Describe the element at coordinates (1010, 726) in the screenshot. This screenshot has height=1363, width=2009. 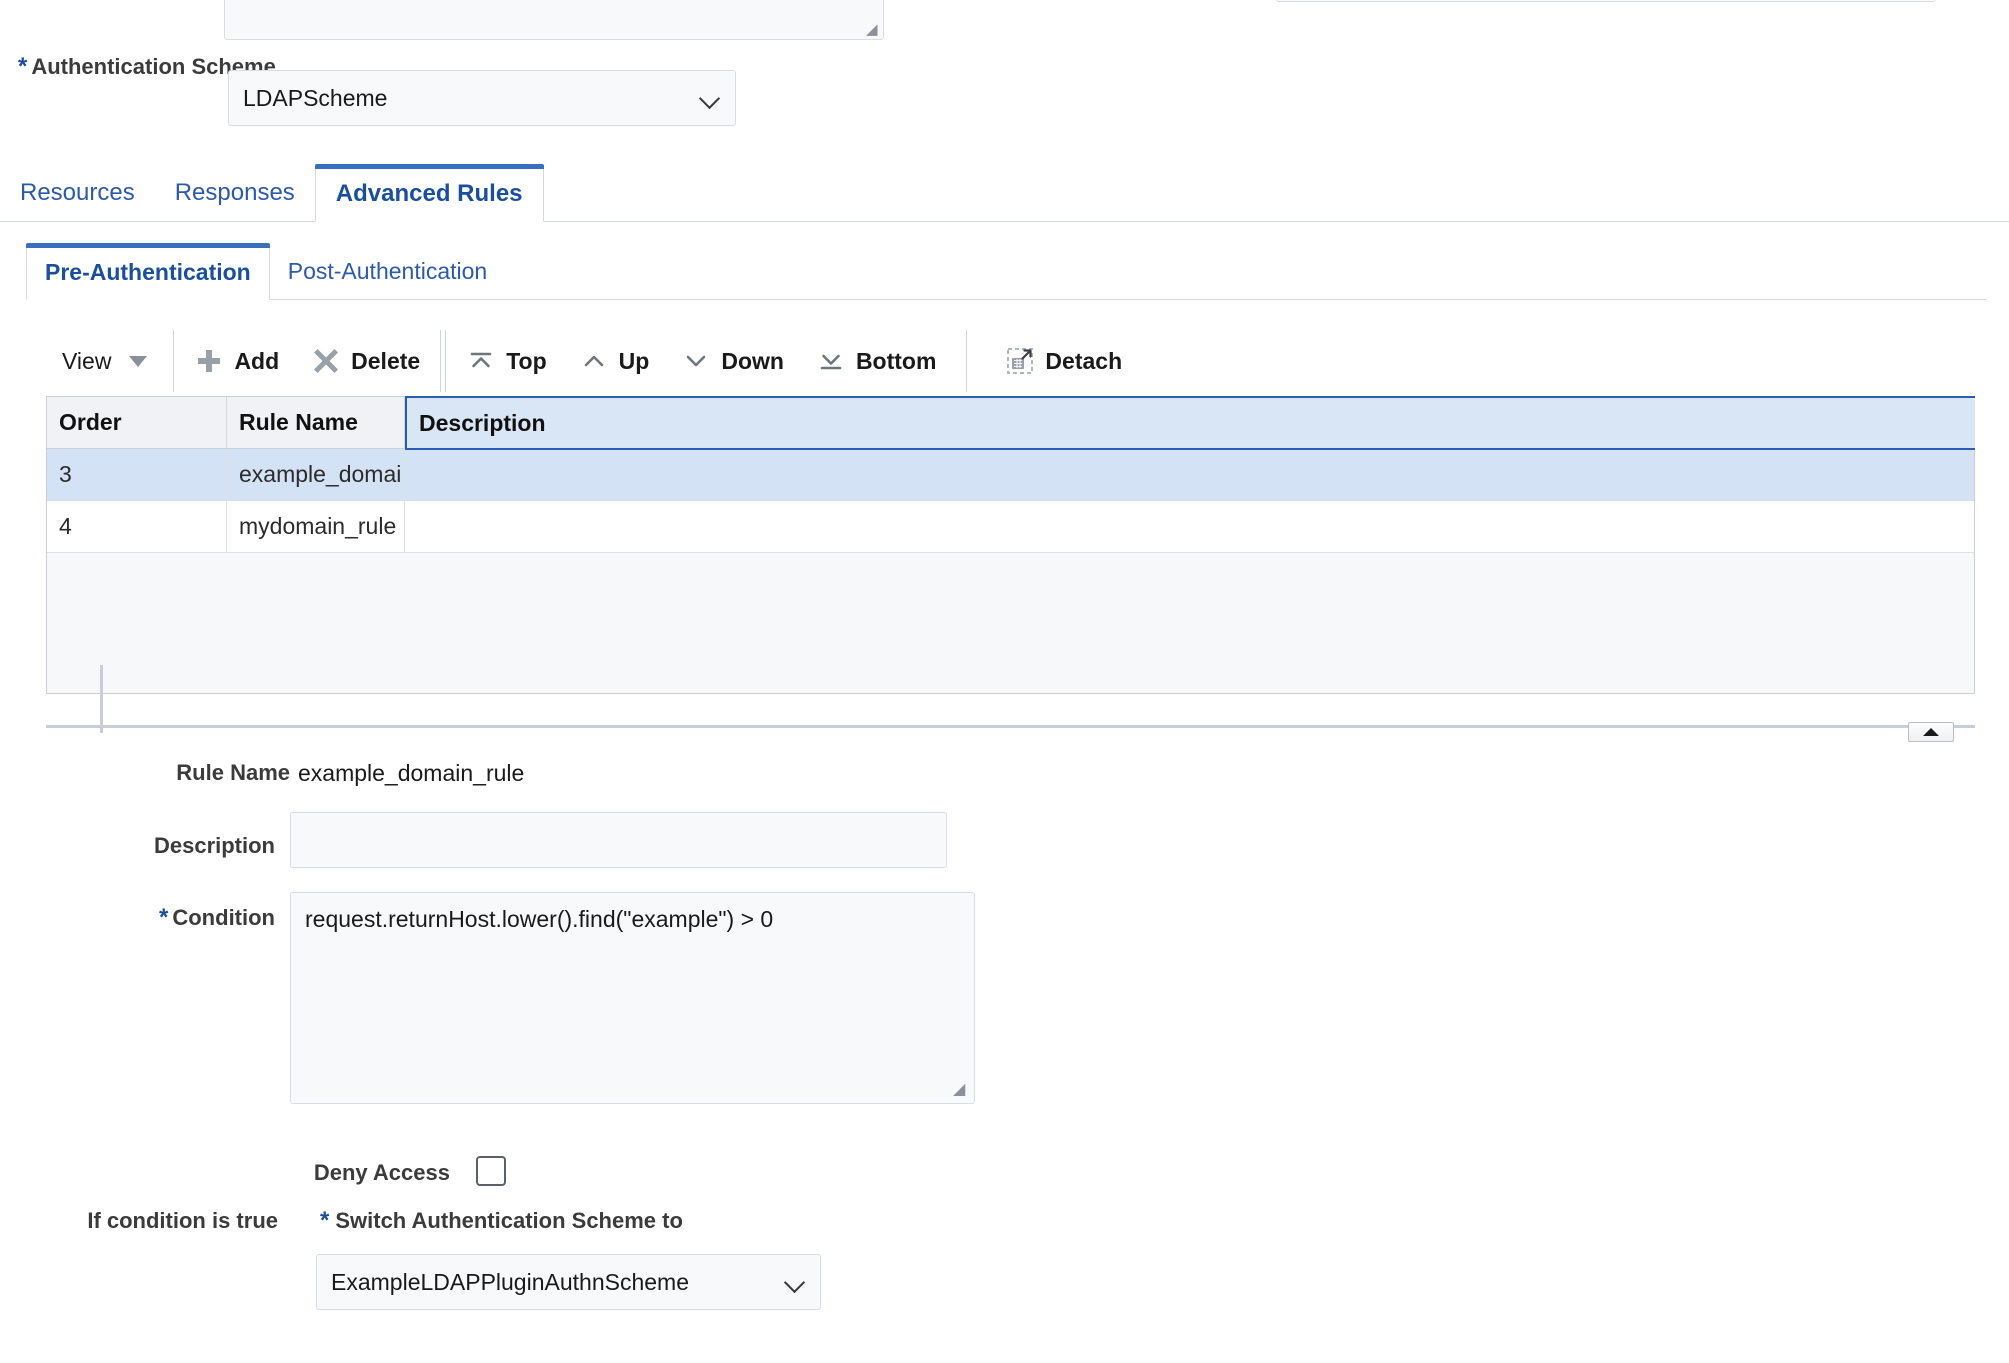
I see `panel-splitter` at that location.